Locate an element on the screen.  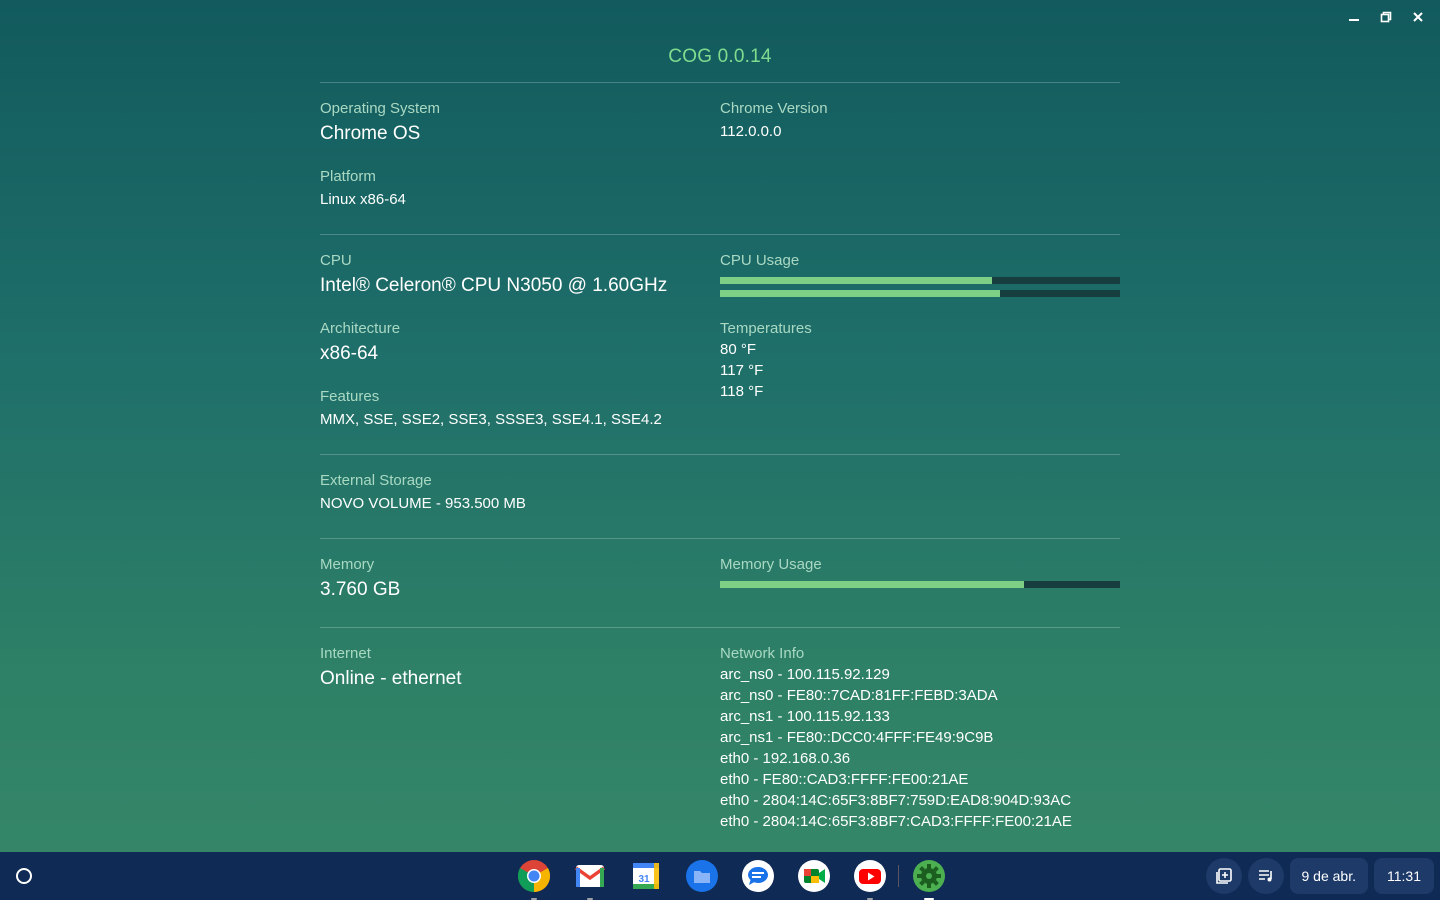
minimize-icon is located at coordinates (1354, 17).